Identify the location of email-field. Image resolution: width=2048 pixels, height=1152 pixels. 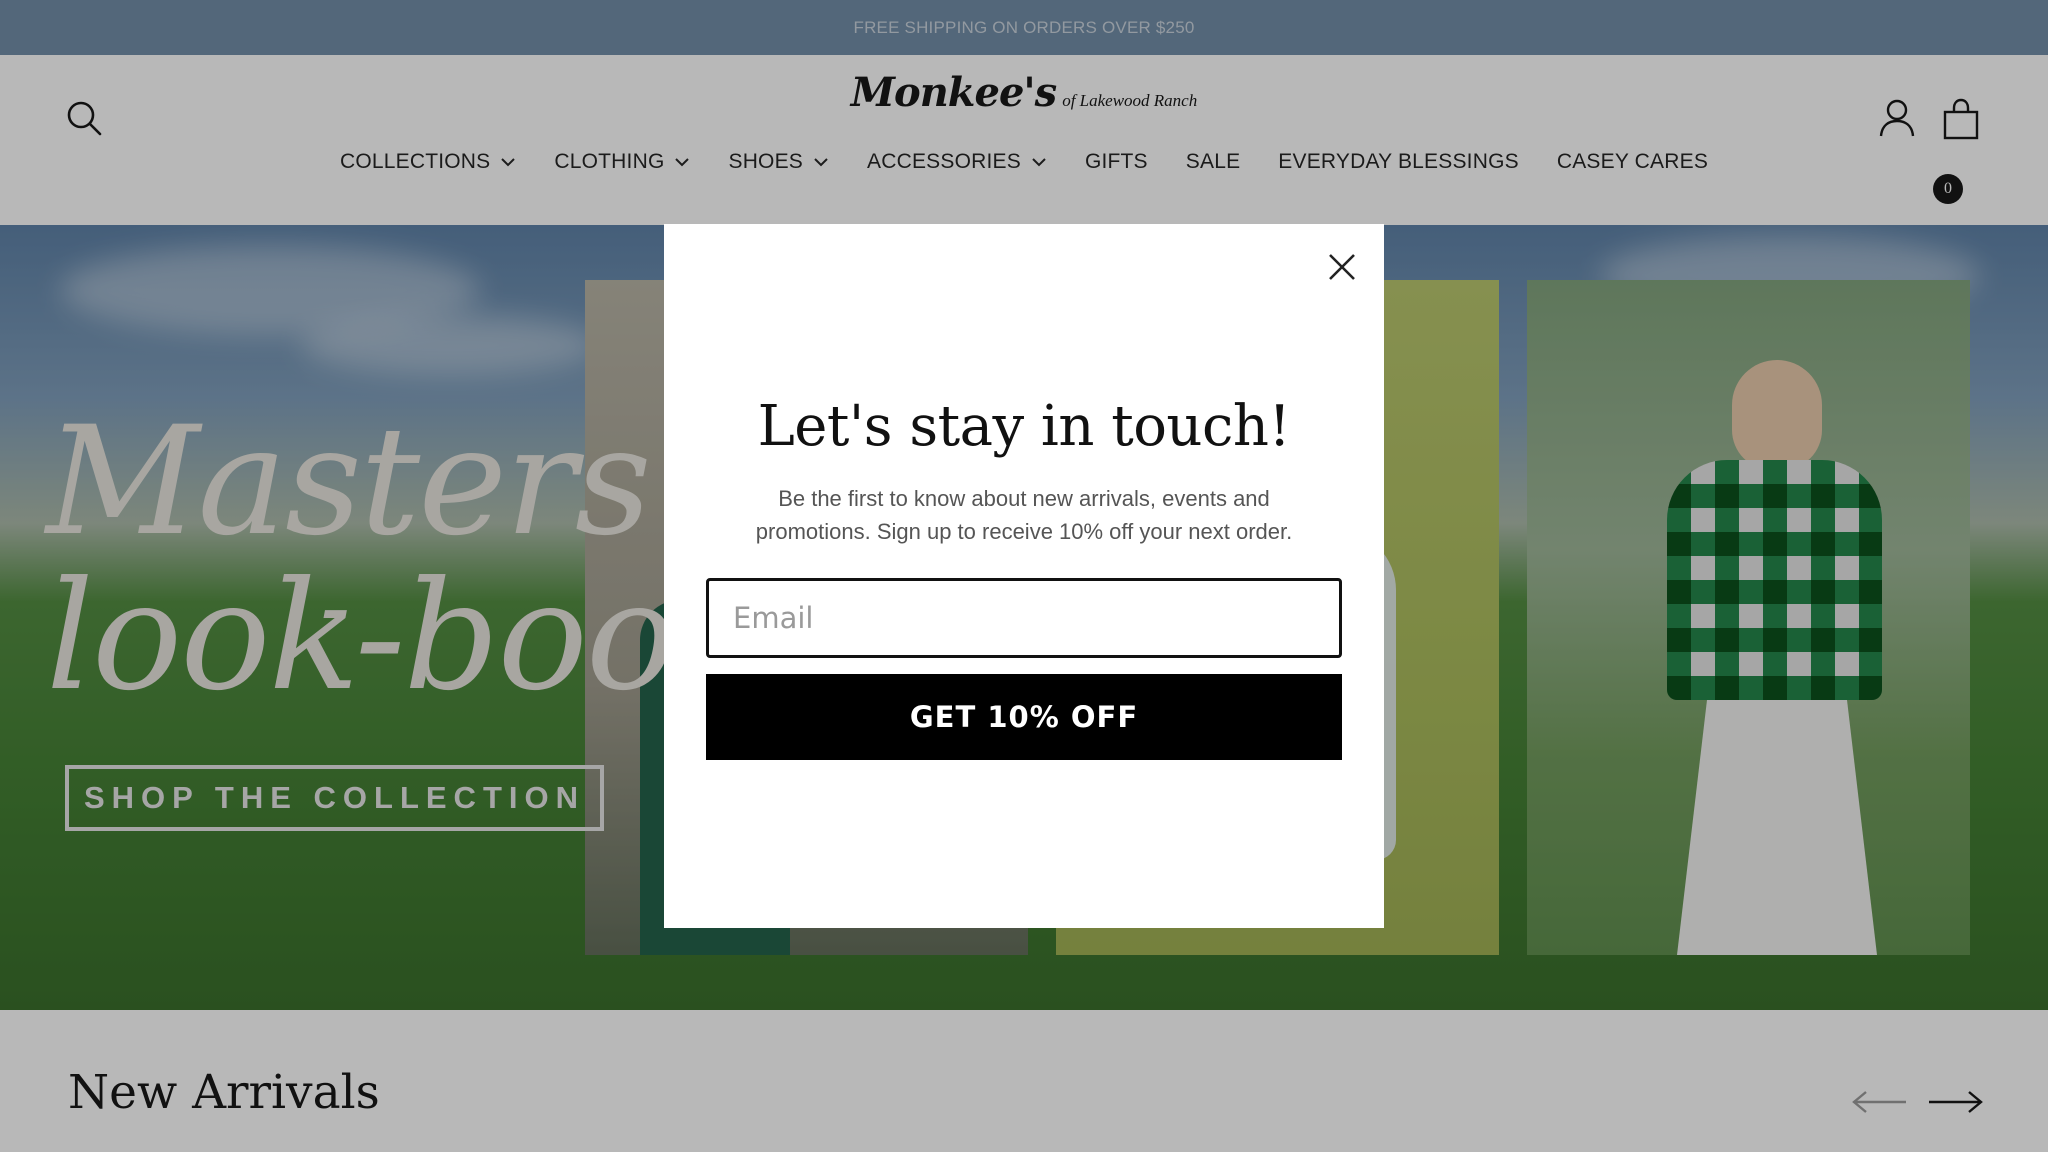
(1024, 618).